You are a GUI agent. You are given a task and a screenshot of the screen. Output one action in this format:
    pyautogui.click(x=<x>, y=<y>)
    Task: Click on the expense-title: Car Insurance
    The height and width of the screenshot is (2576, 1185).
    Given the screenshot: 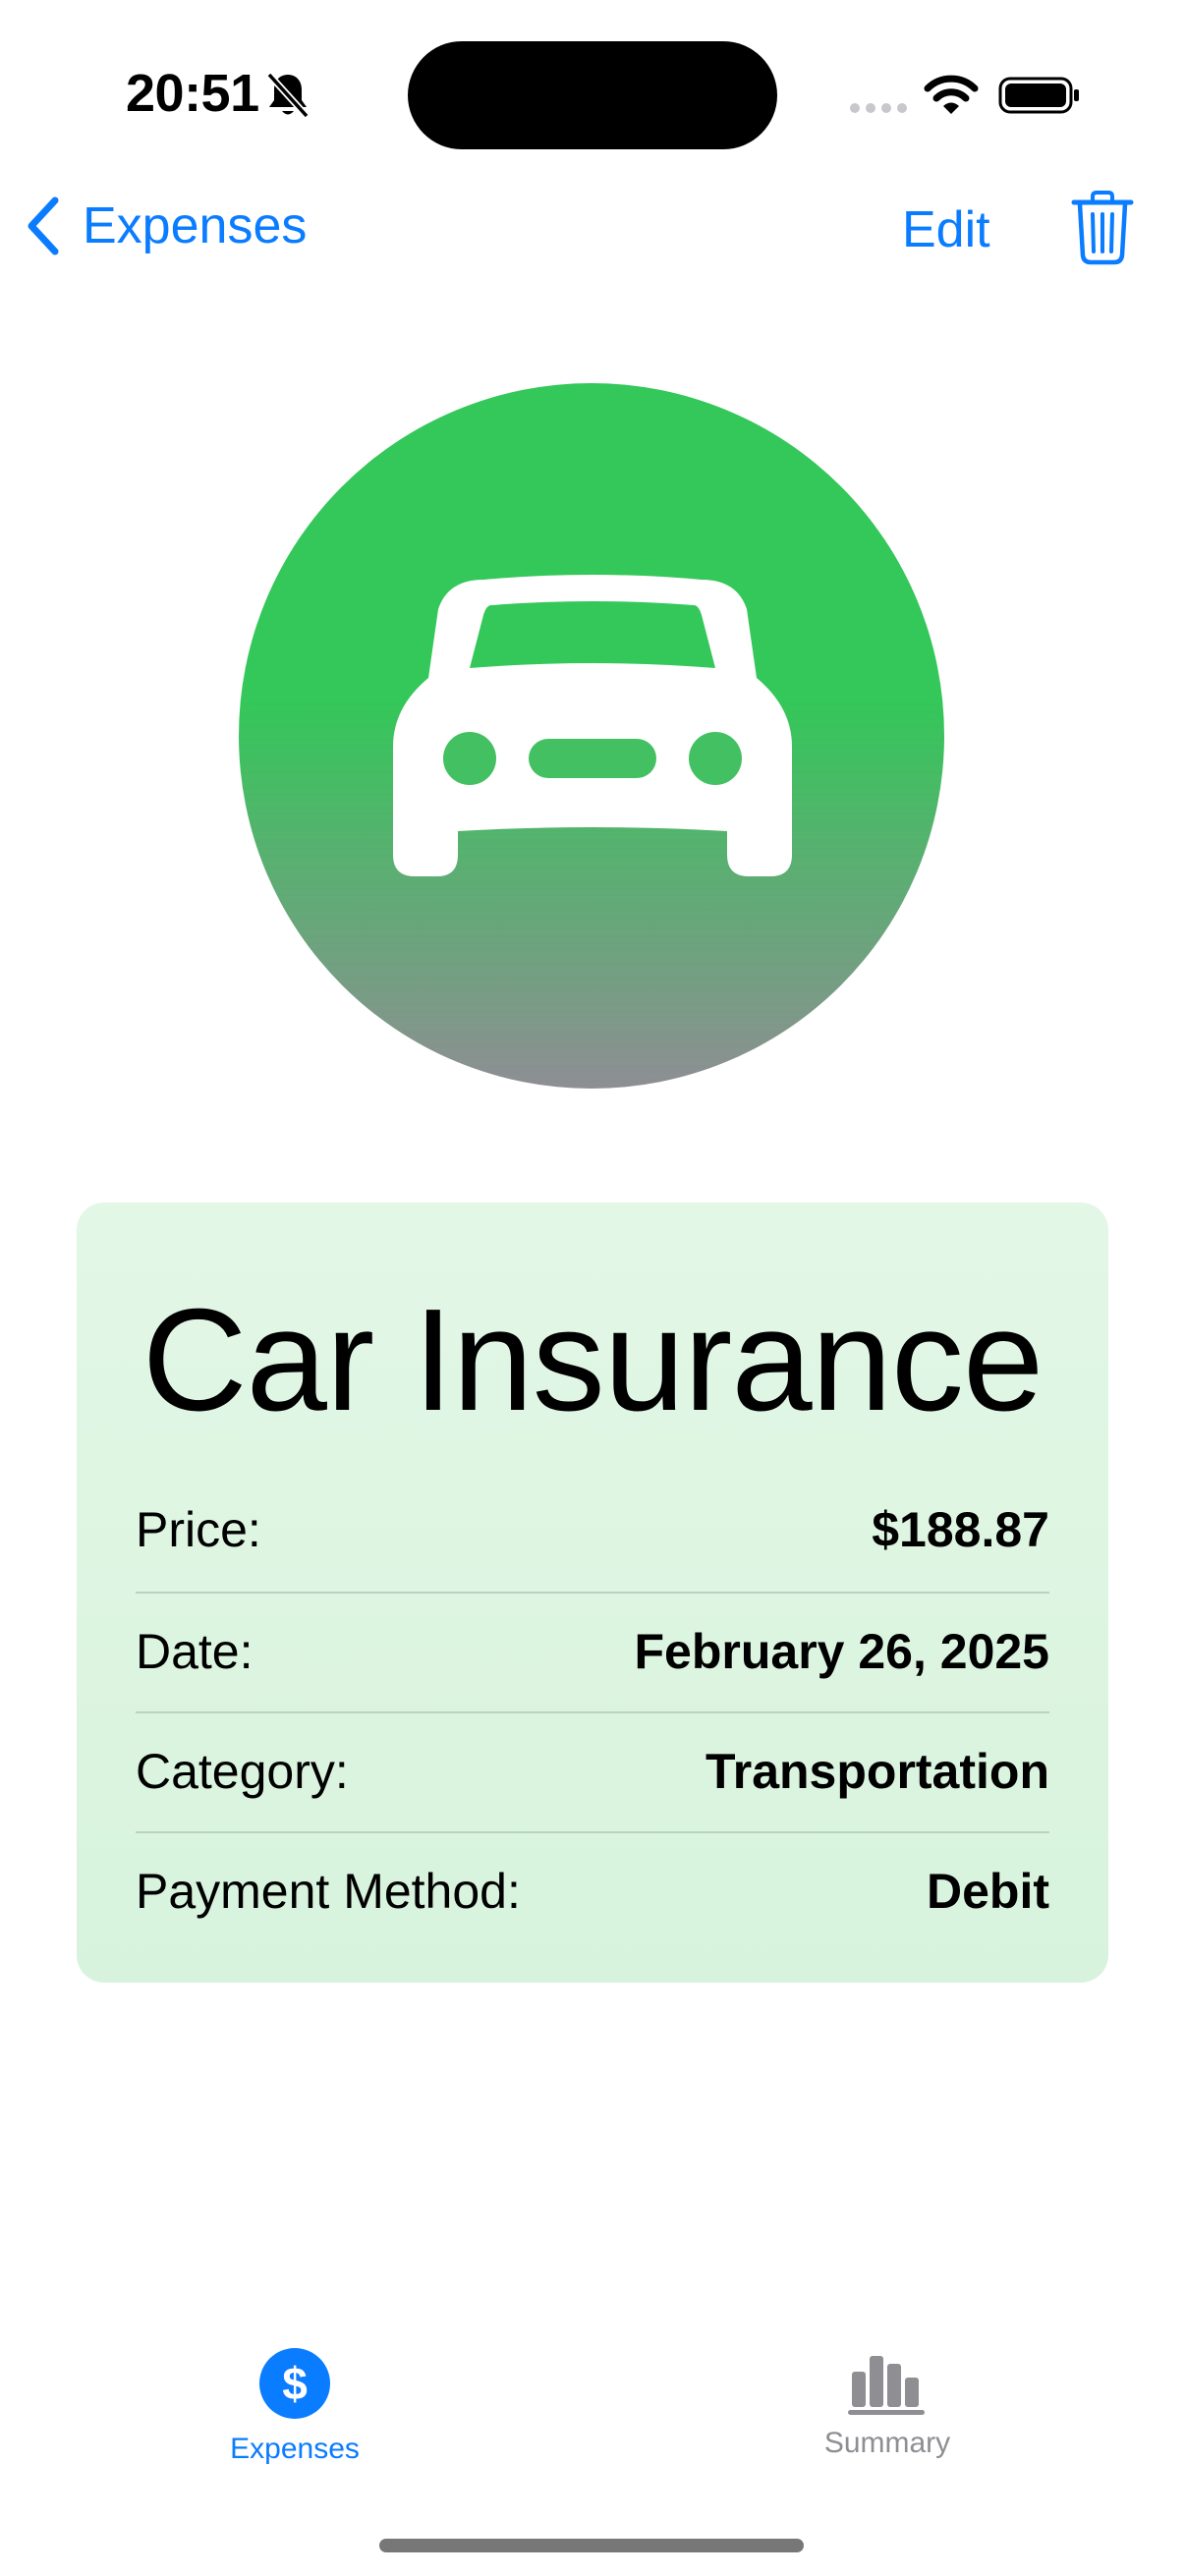 What is the action you would take?
    pyautogui.click(x=592, y=1360)
    